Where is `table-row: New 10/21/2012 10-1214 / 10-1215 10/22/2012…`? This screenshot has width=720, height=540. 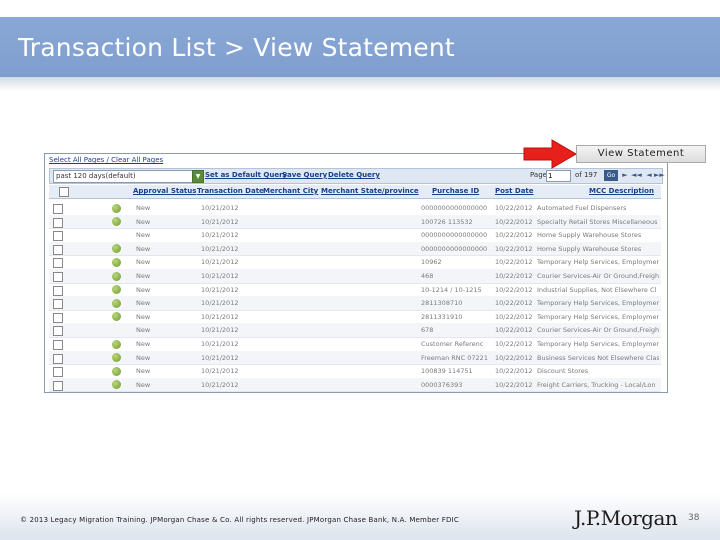
table-row: New 10/21/2012 10-1214 / 10-1215 10/22/2012… is located at coordinates (355, 290).